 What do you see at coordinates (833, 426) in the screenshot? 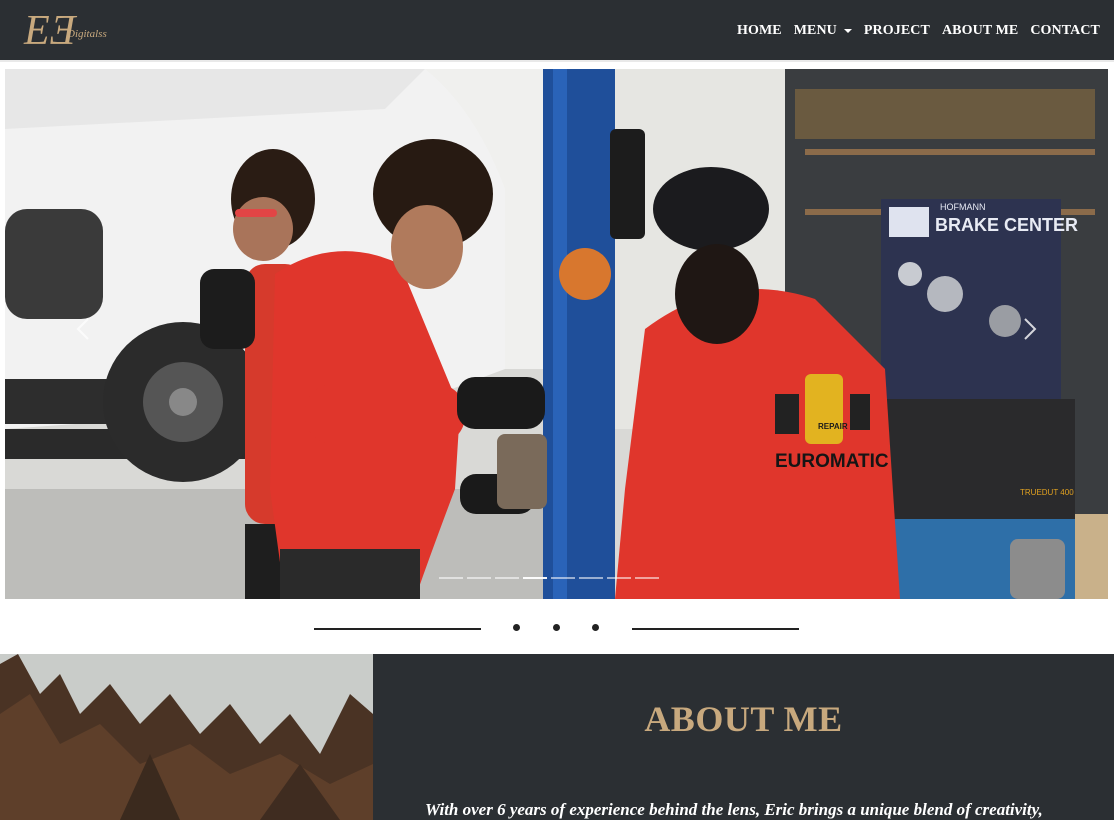
I see `badge-label: REPAIR` at bounding box center [833, 426].